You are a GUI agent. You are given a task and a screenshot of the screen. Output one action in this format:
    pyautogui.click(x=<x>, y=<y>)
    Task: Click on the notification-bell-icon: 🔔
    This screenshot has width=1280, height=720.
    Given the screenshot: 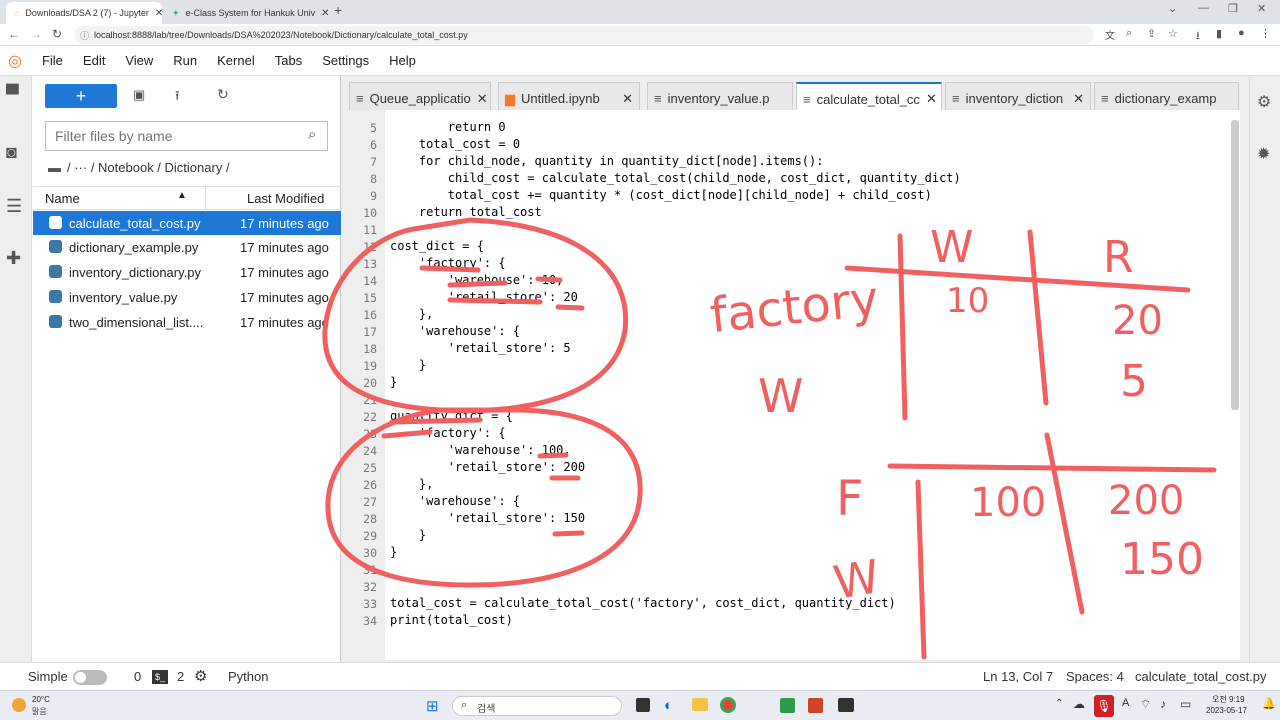 What is the action you would take?
    pyautogui.click(x=1269, y=703)
    